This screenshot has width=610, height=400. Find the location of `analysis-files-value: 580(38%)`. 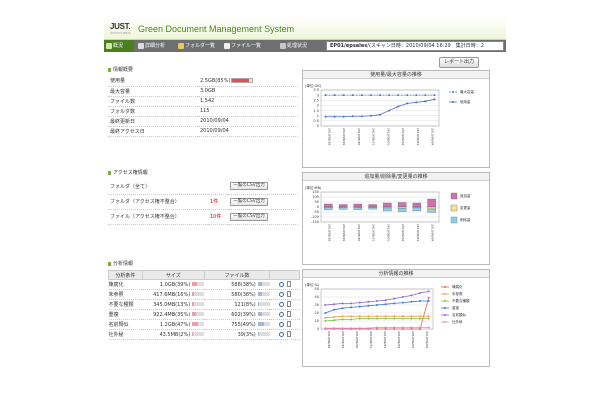

analysis-files-value: 580(38%) is located at coordinates (243, 294).